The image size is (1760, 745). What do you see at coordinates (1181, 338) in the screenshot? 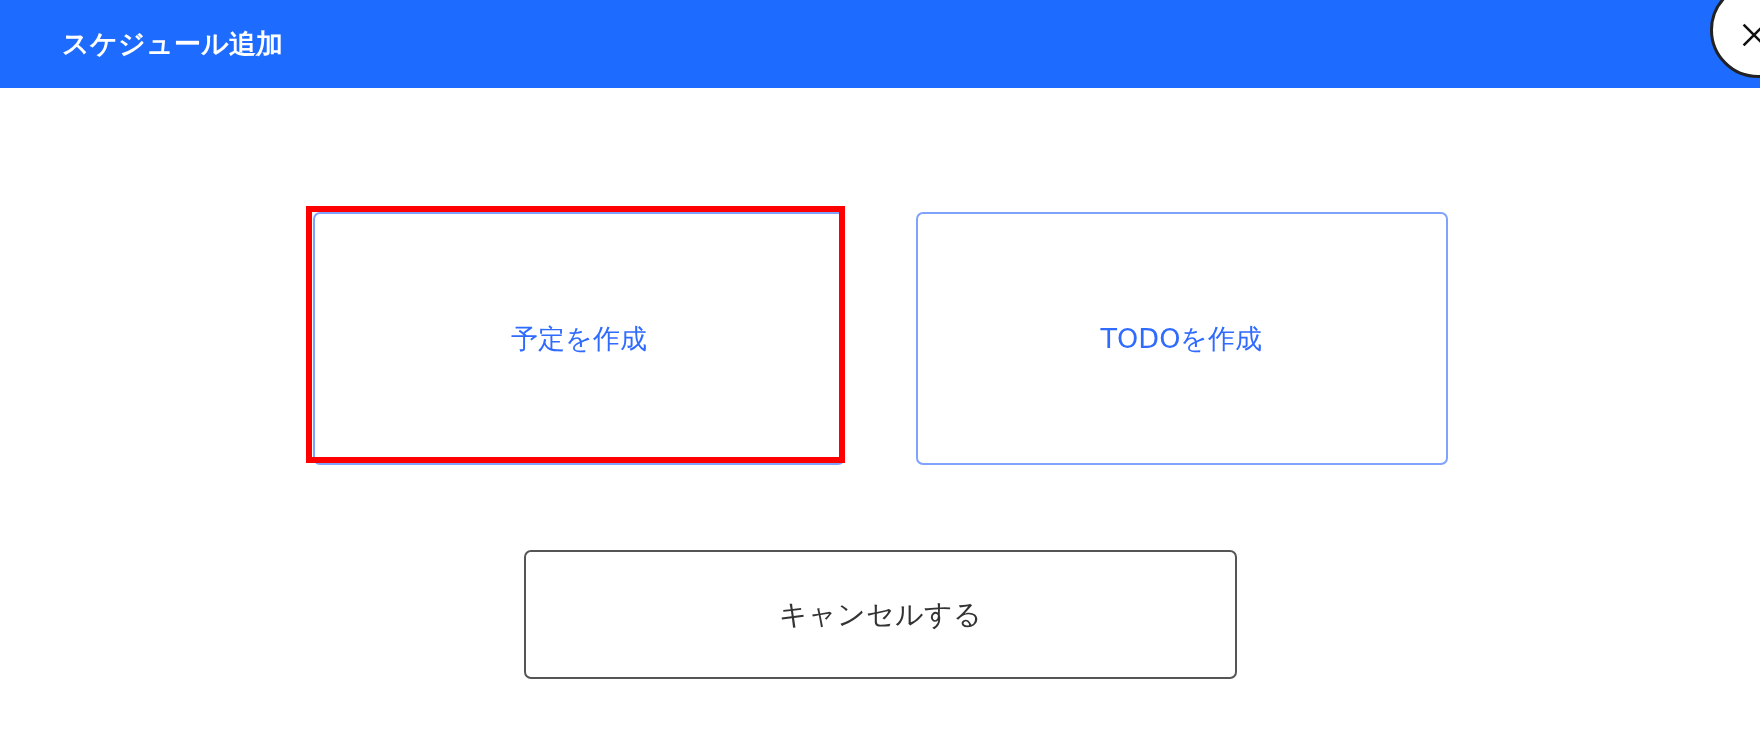
I see `create-option-button: TODOを作成` at bounding box center [1181, 338].